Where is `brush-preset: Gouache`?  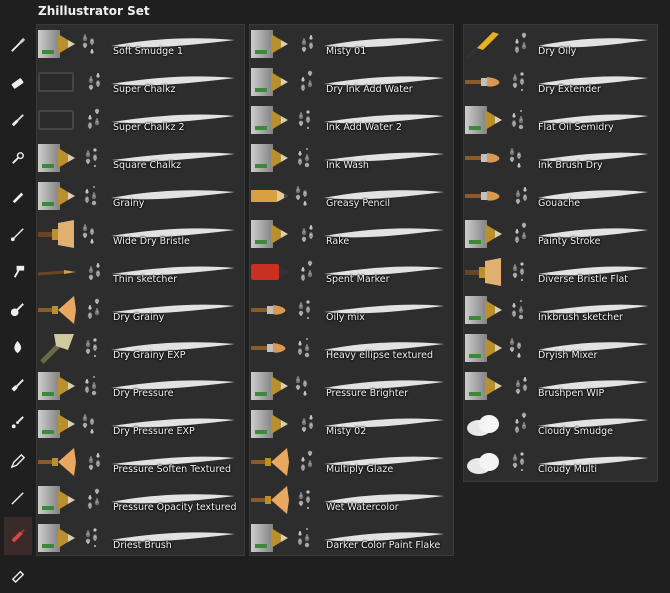 brush-preset: Gouache is located at coordinates (560, 196).